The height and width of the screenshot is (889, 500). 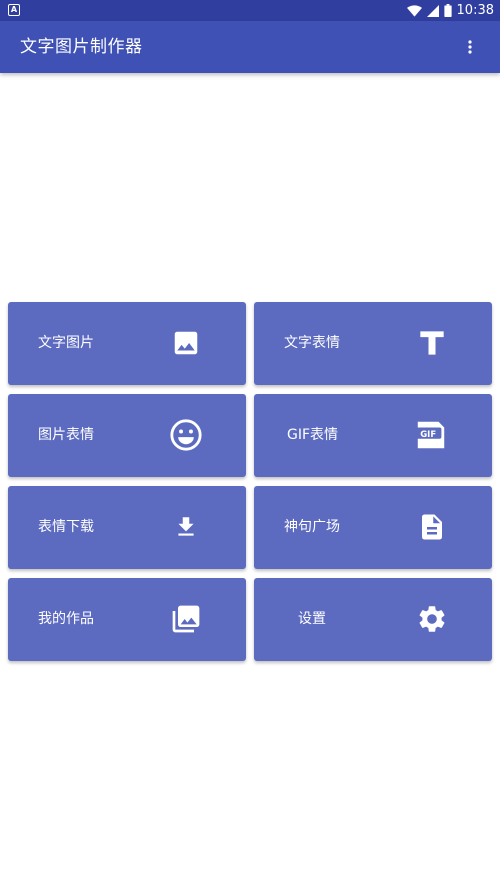 I want to click on status-time: 10:38, so click(x=475, y=10).